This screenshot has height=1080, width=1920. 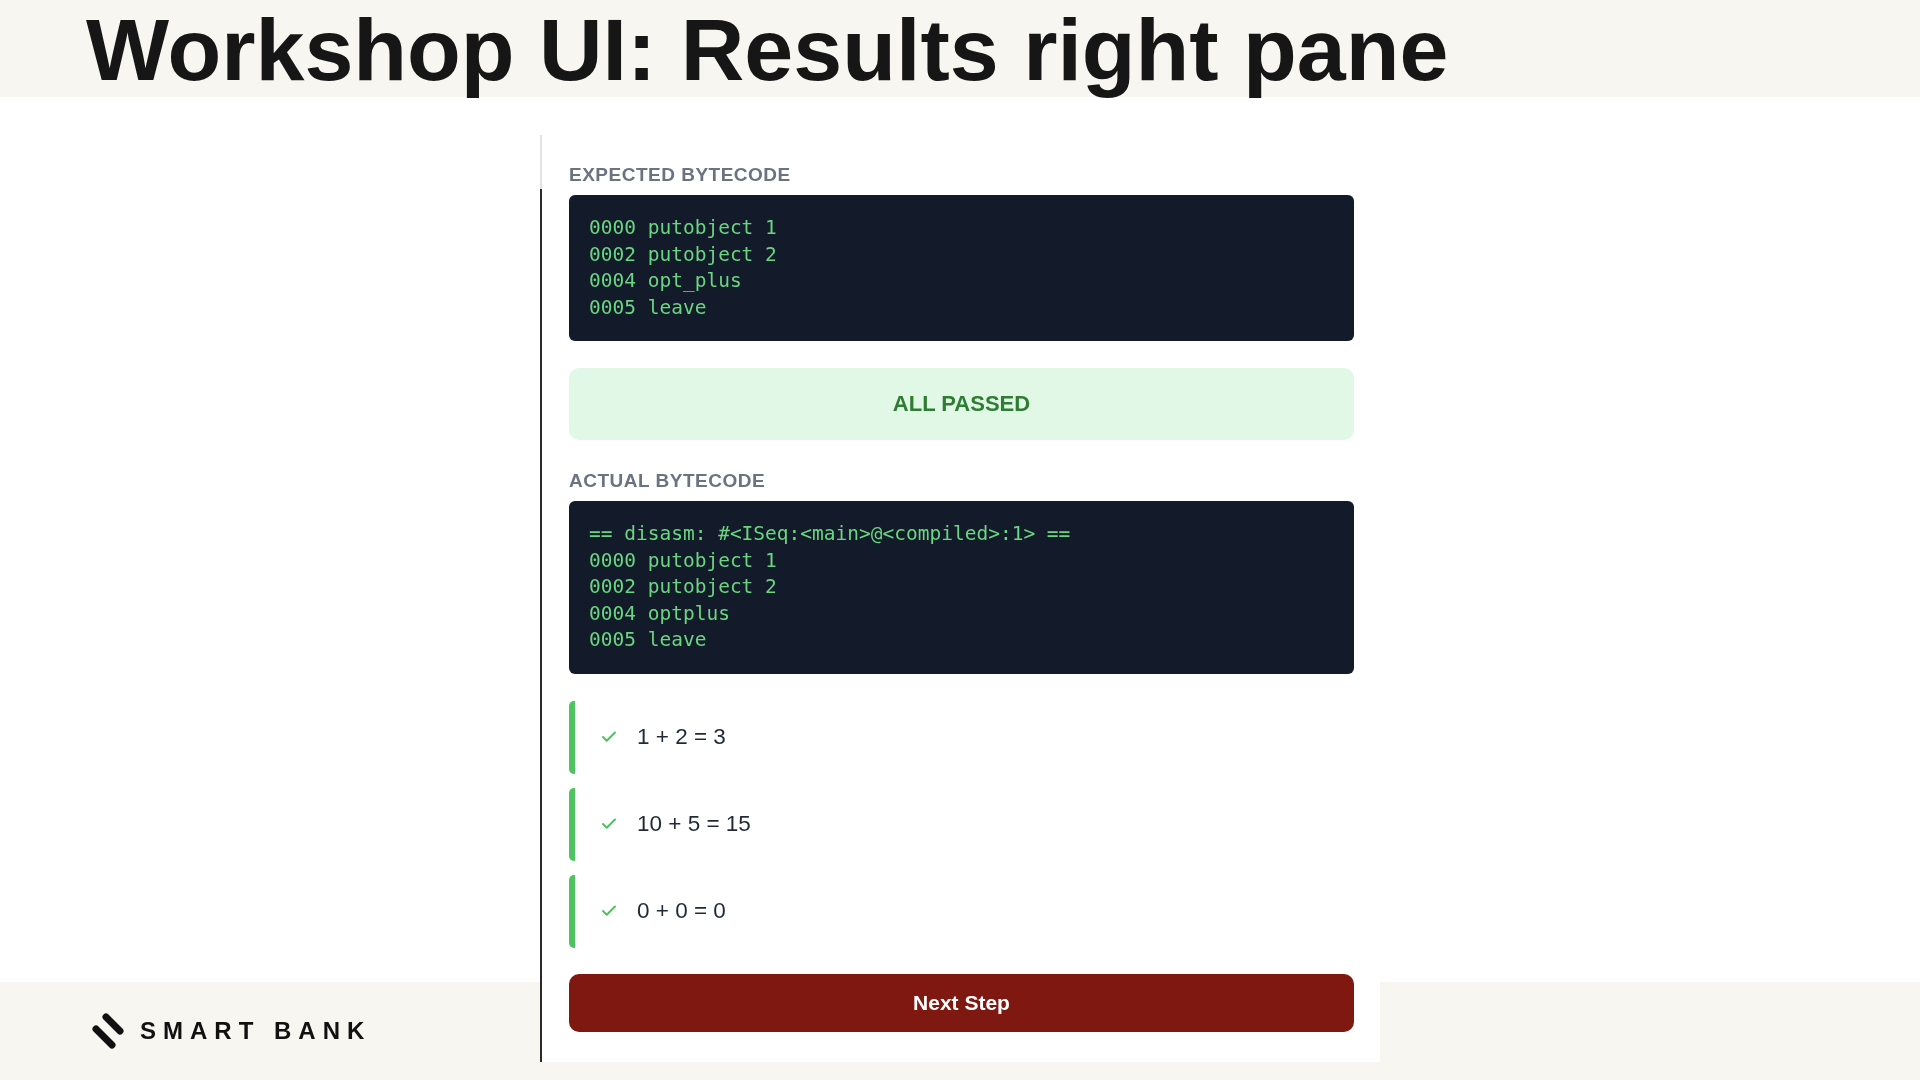 What do you see at coordinates (665, 281) in the screenshot?
I see `code-line: 0004 opt_plus` at bounding box center [665, 281].